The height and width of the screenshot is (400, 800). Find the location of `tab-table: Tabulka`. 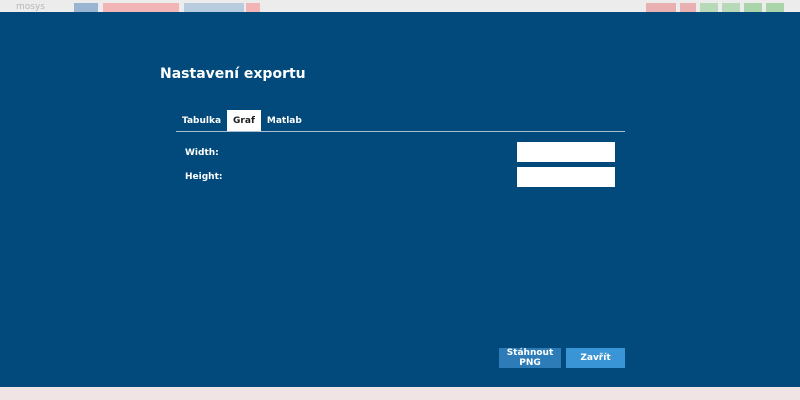

tab-table: Tabulka is located at coordinates (201, 120).